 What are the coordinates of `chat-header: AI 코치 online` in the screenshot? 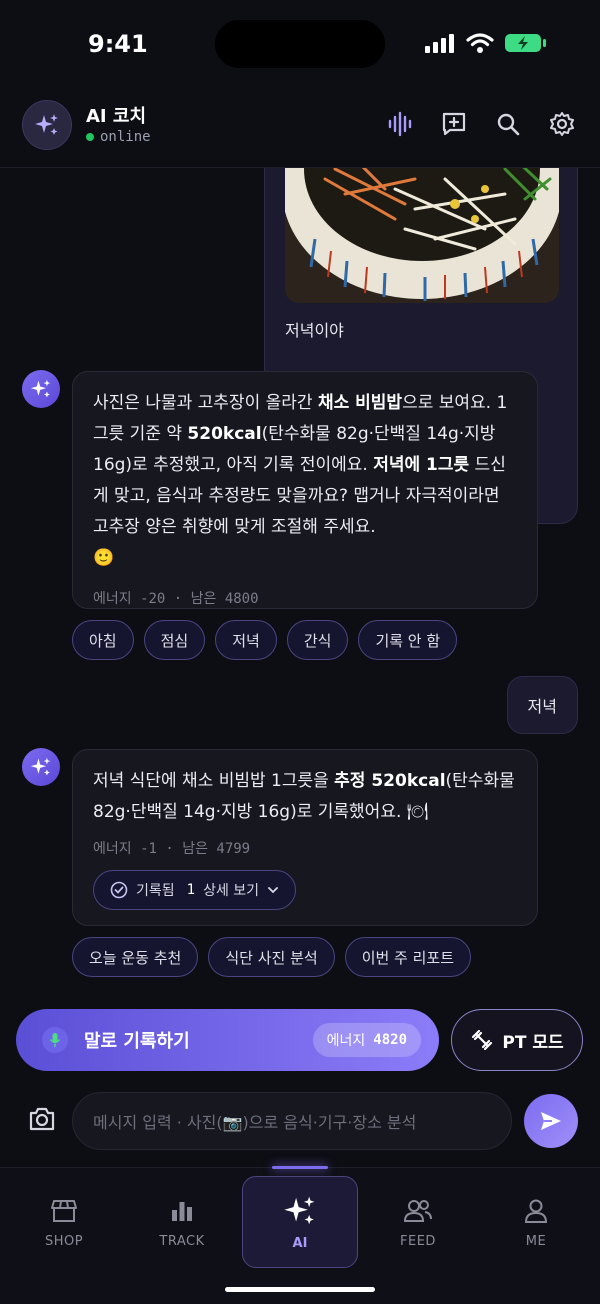 It's located at (300, 129).